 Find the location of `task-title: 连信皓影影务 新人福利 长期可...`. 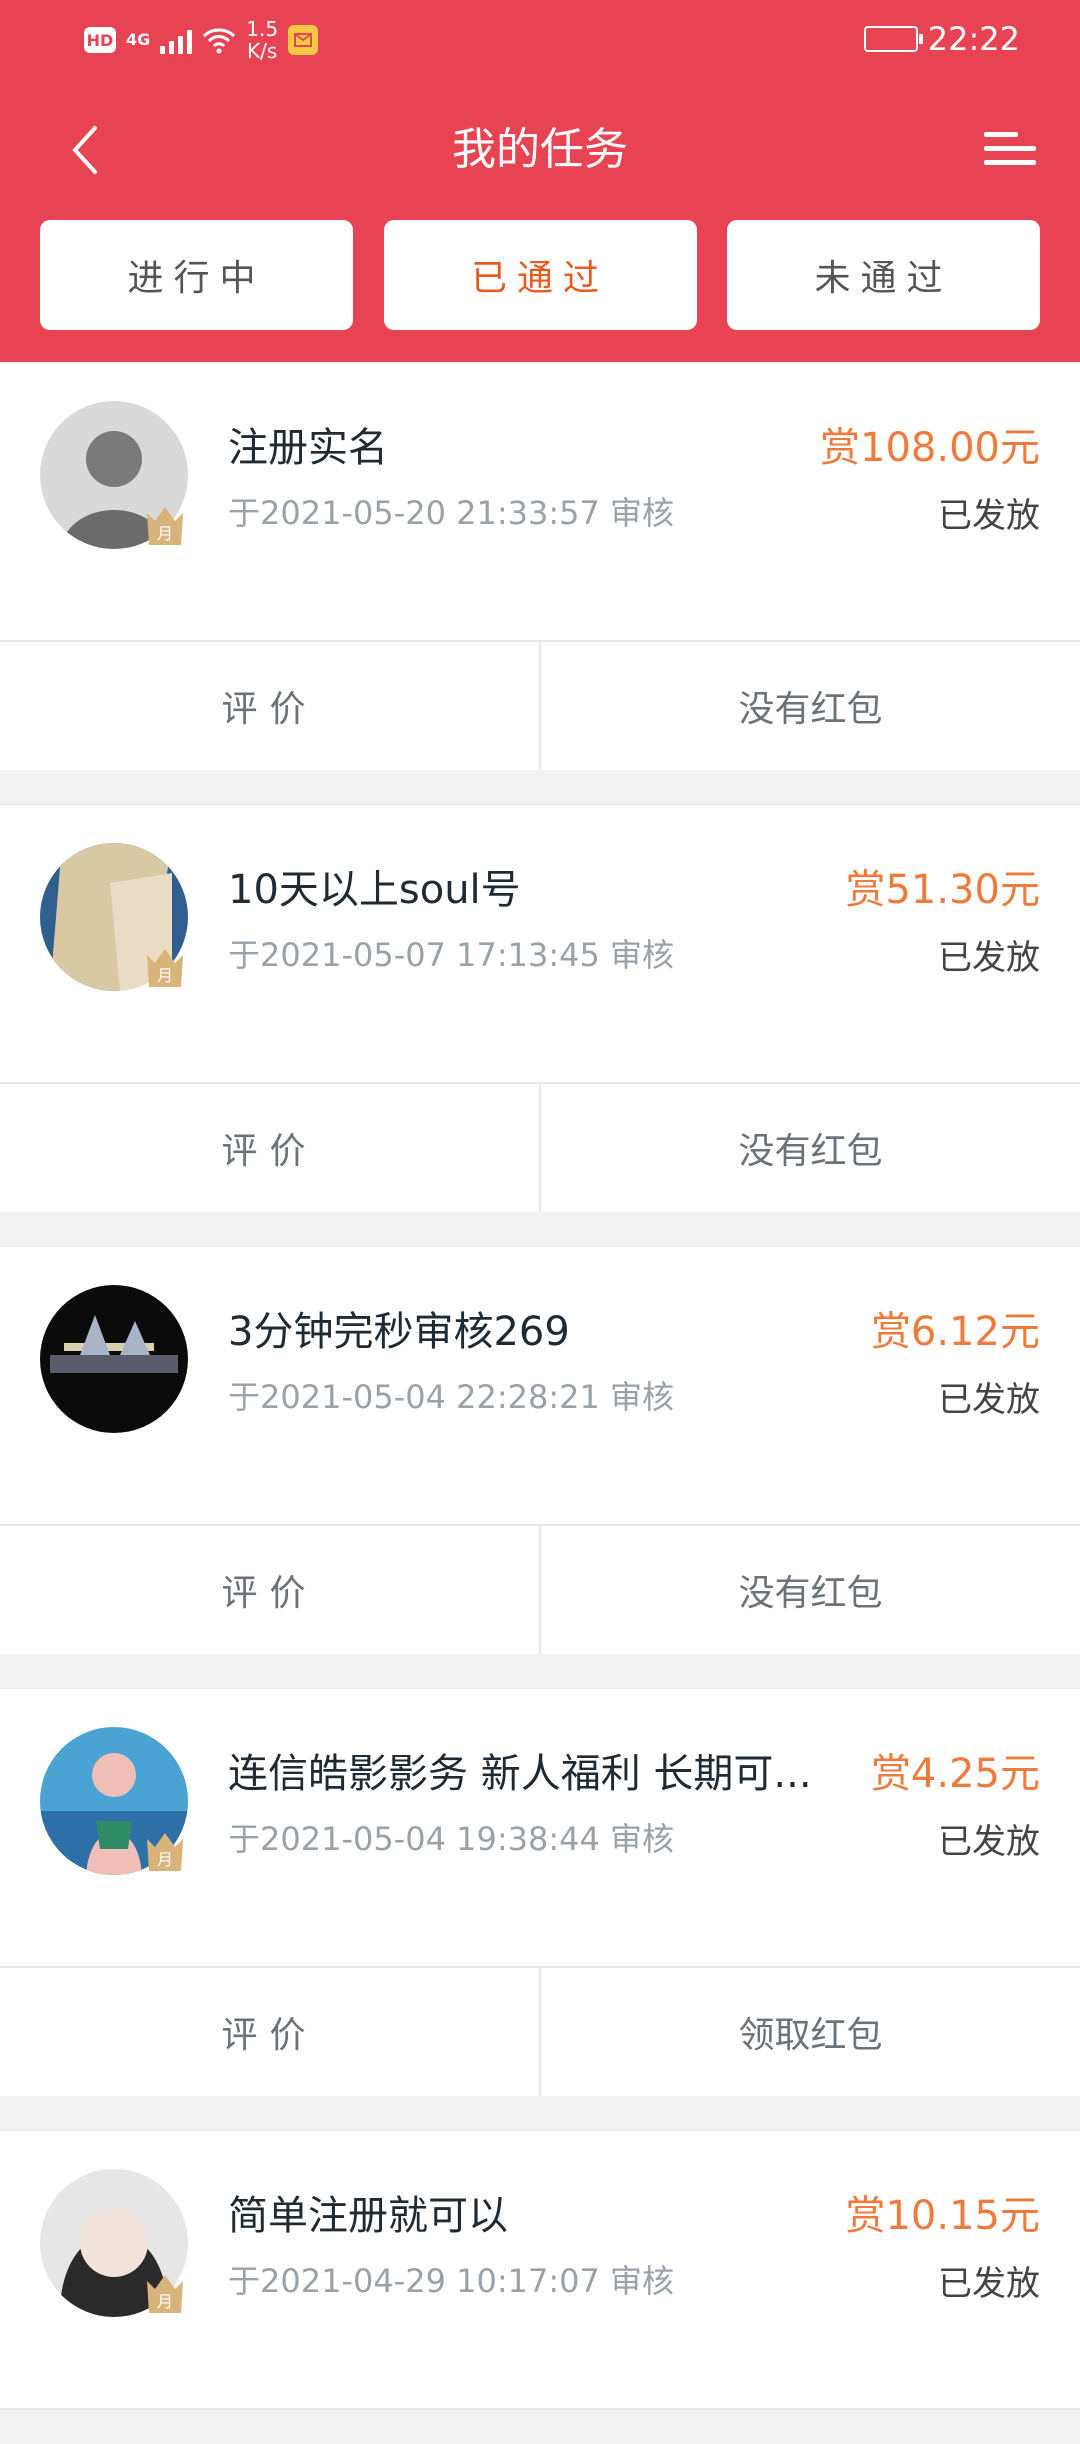

task-title: 连信皓影影务 新人福利 长期可... is located at coordinates (520, 1774).